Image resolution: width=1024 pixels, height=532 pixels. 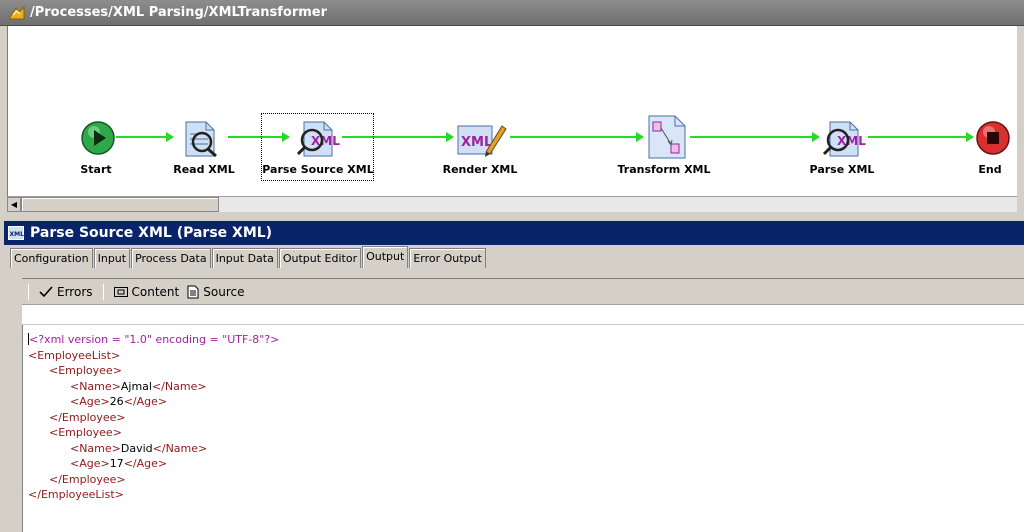 What do you see at coordinates (193, 291) in the screenshot?
I see `source-document-icon` at bounding box center [193, 291].